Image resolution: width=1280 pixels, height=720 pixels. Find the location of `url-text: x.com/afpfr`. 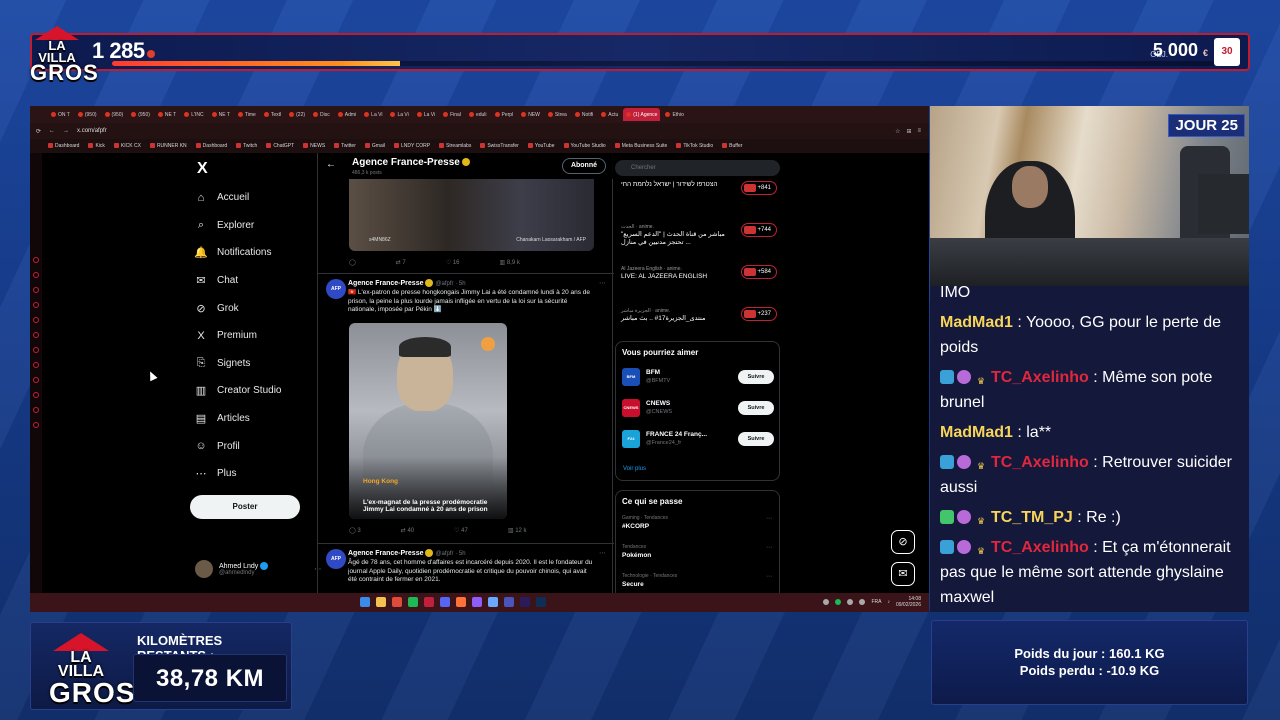

url-text: x.com/afpfr is located at coordinates (92, 131).